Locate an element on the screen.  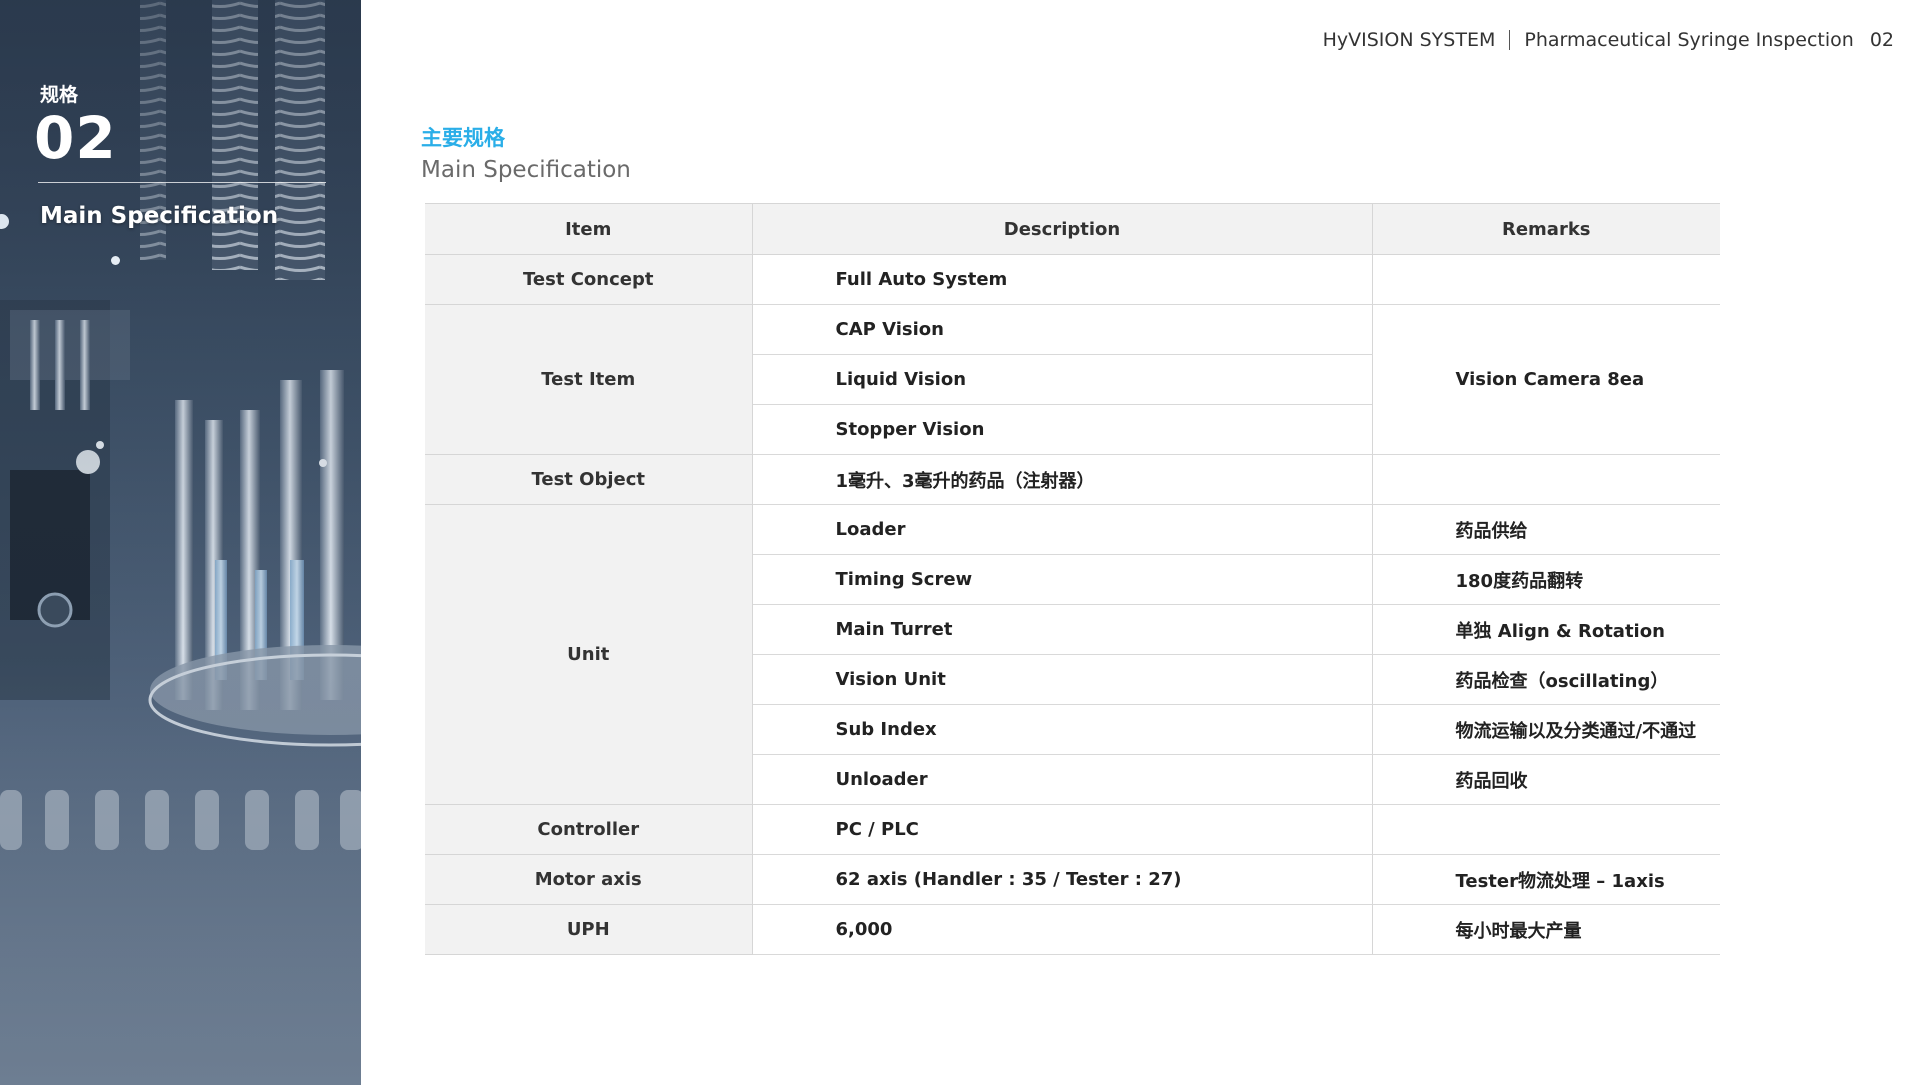
description-cell: Timing Screw is located at coordinates (1062, 579).